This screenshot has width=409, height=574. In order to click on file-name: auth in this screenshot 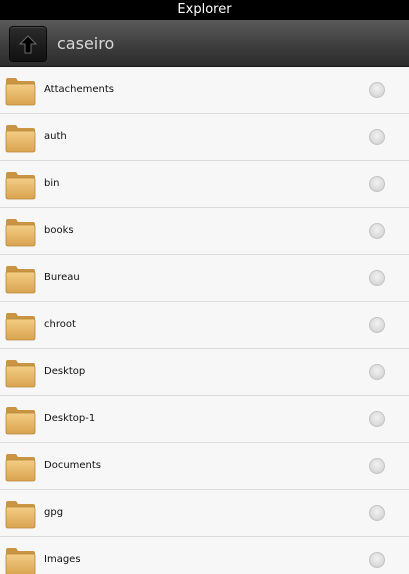, I will do `click(55, 136)`.